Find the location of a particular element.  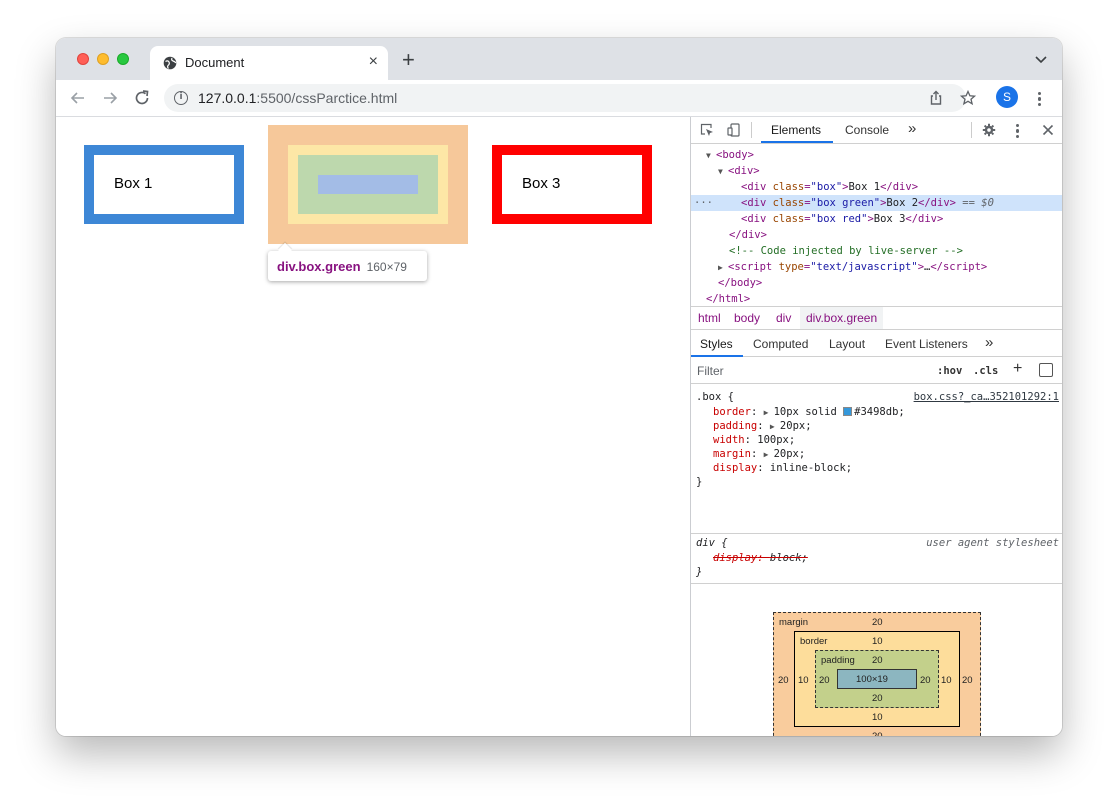

prop-color-value: #3498db; is located at coordinates (879, 412).